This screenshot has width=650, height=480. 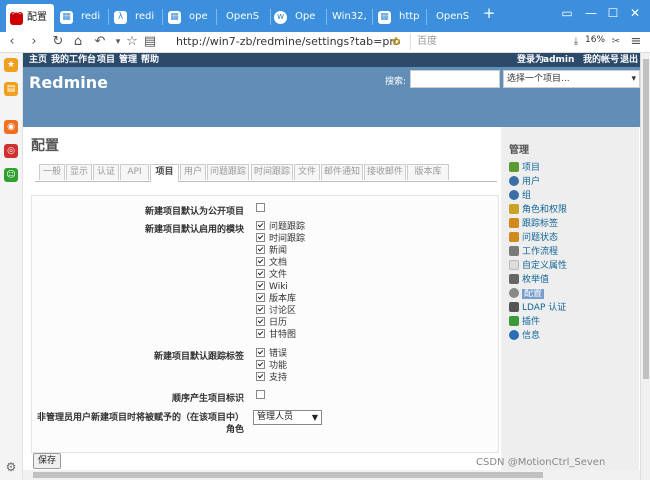 What do you see at coordinates (47, 461) in the screenshot?
I see `save-button: 保存` at bounding box center [47, 461].